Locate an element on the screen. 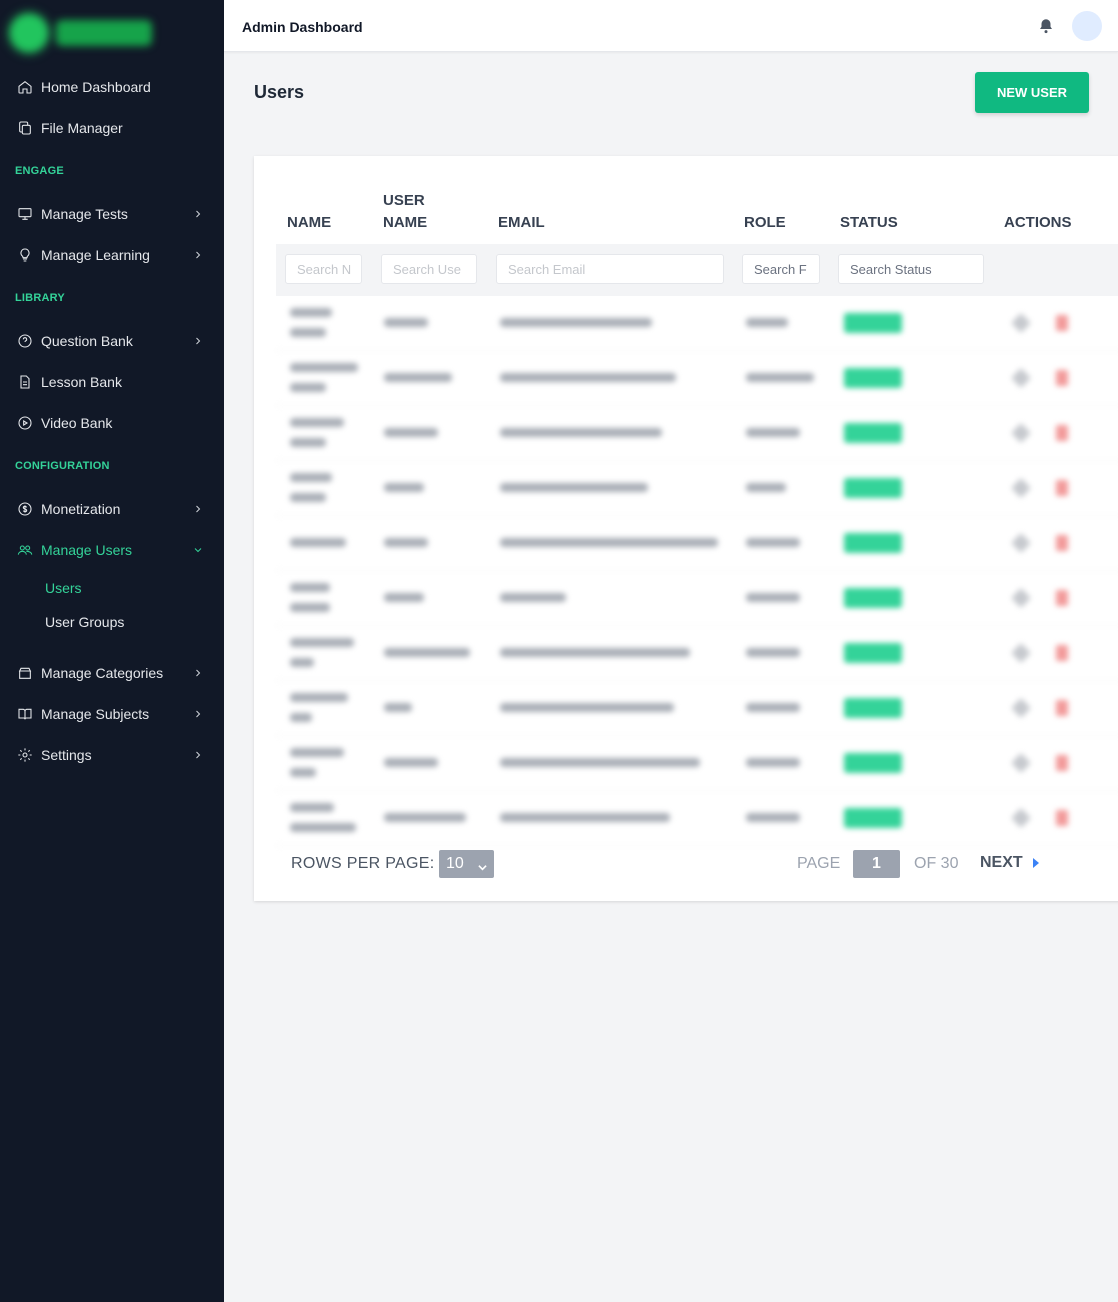  caret-right-icon is located at coordinates (1035, 863).